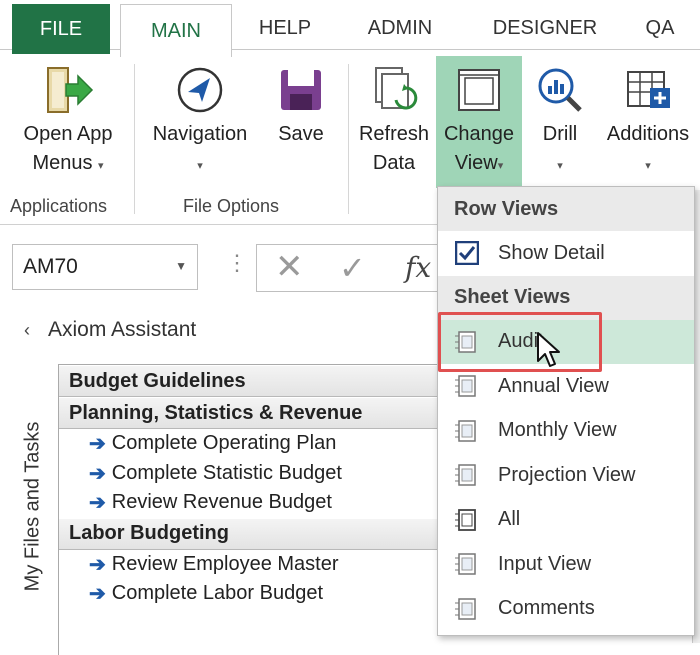  I want to click on refresh-data-label-1: Refresh, so click(394, 134).